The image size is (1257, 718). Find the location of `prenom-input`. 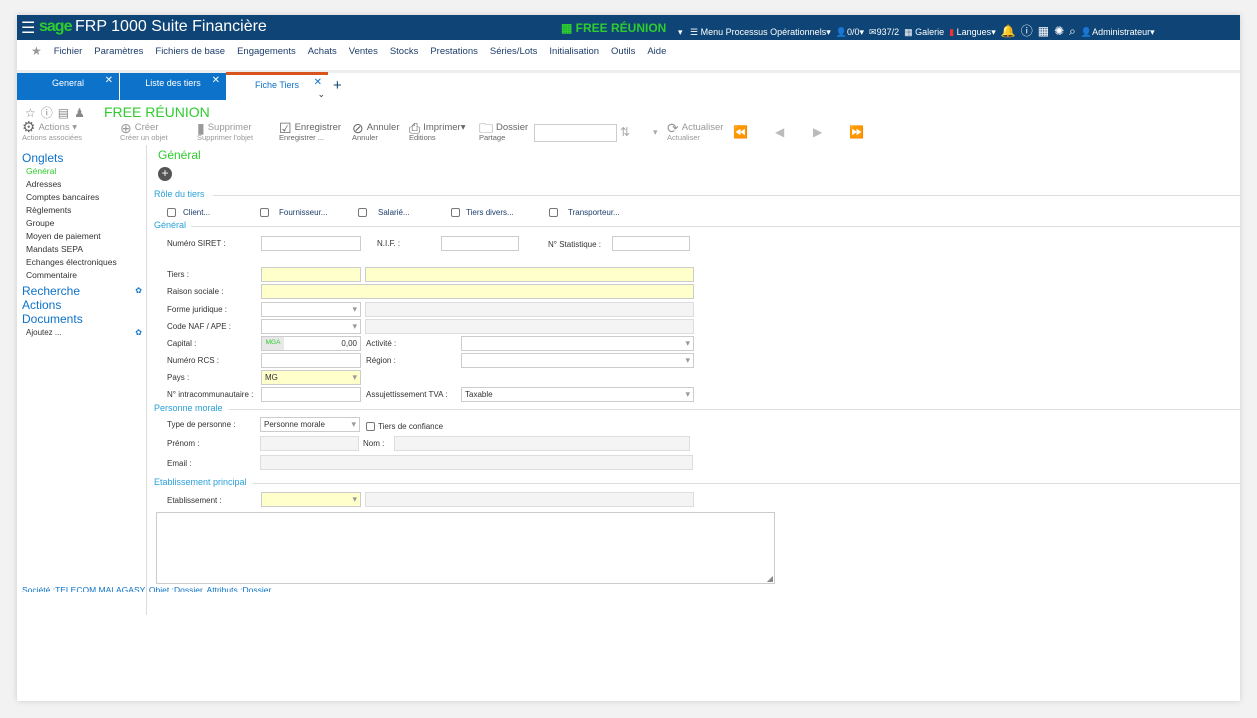

prenom-input is located at coordinates (309, 443).